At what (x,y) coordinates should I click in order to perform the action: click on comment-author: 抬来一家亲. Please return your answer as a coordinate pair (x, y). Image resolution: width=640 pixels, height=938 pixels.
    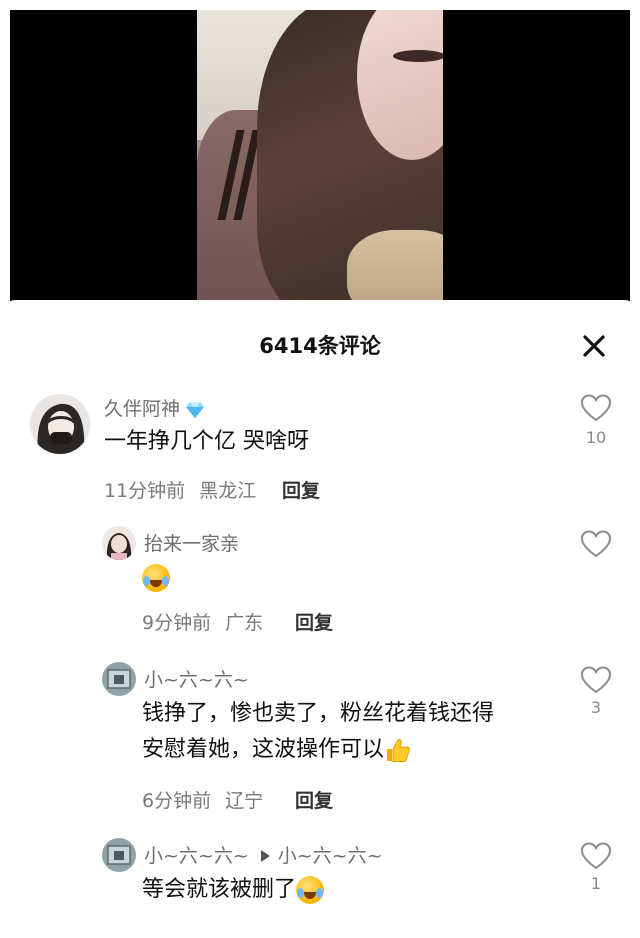
    Looking at the image, I should click on (191, 542).